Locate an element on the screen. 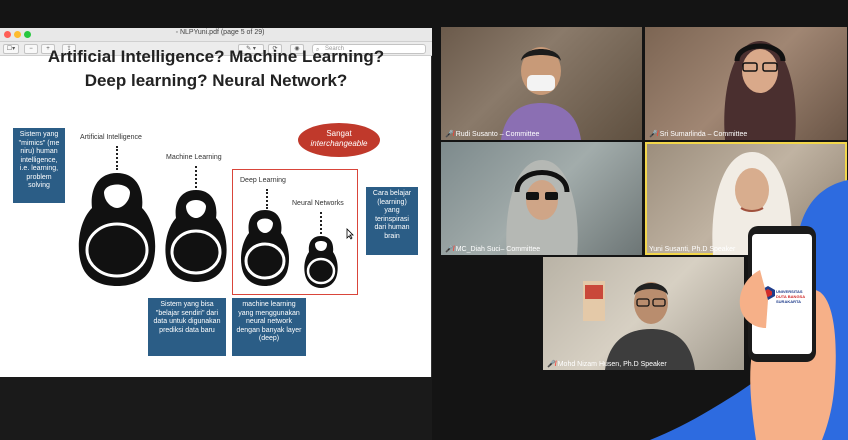 The height and width of the screenshot is (440, 848). window-title: ▫ NLPYuni.pdf (page 5 of 29) is located at coordinates (220, 32).